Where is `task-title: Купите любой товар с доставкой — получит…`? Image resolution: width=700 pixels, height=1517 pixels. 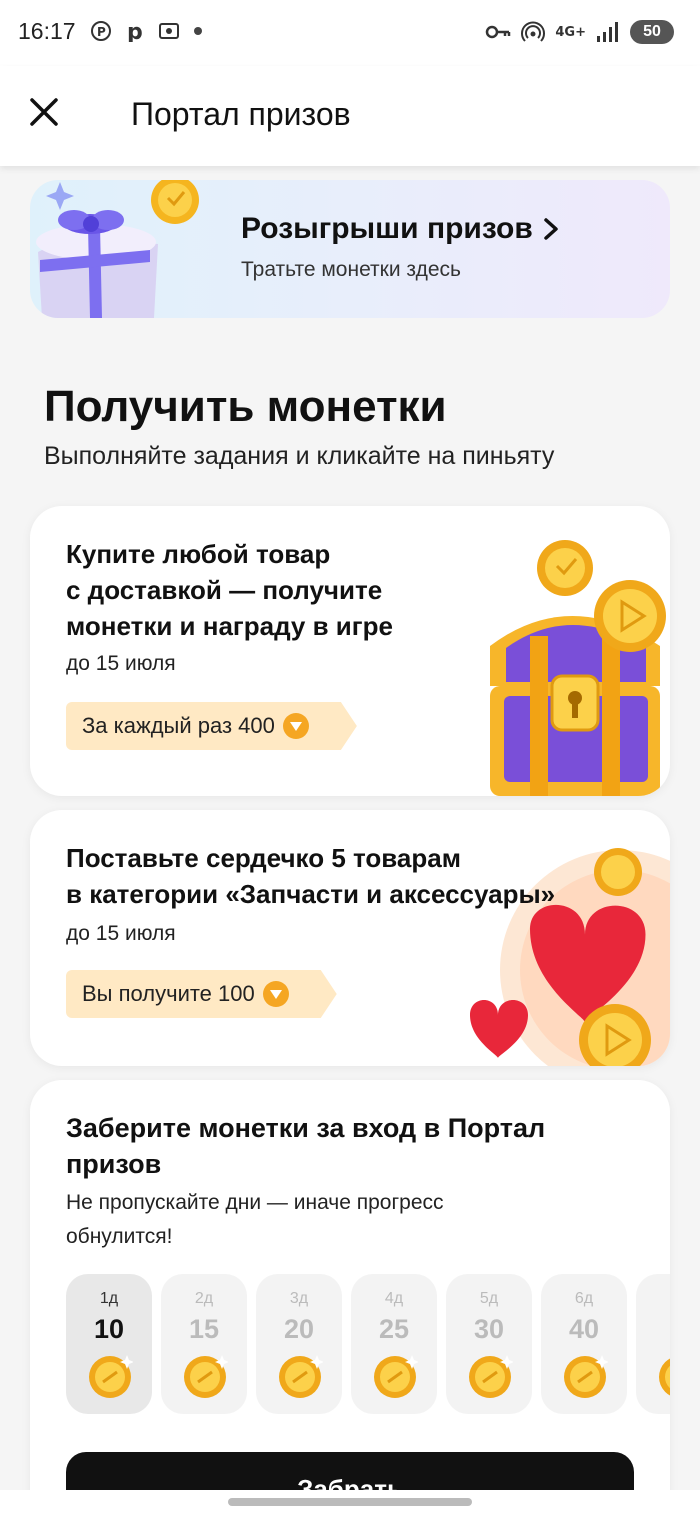 task-title: Купите любой товар с доставкой — получит… is located at coordinates (229, 590).